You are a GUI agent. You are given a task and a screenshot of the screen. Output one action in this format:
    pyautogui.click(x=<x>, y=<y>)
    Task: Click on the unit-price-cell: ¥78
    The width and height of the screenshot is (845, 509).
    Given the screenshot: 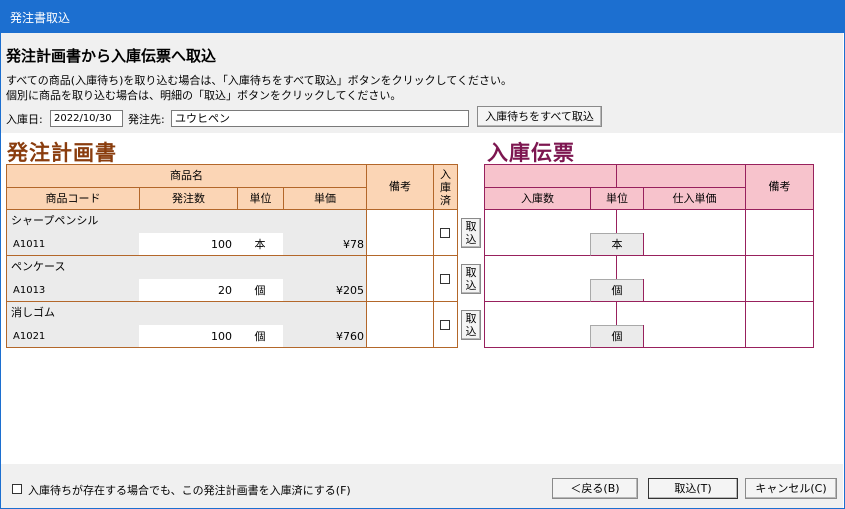 What is the action you would take?
    pyautogui.click(x=325, y=244)
    